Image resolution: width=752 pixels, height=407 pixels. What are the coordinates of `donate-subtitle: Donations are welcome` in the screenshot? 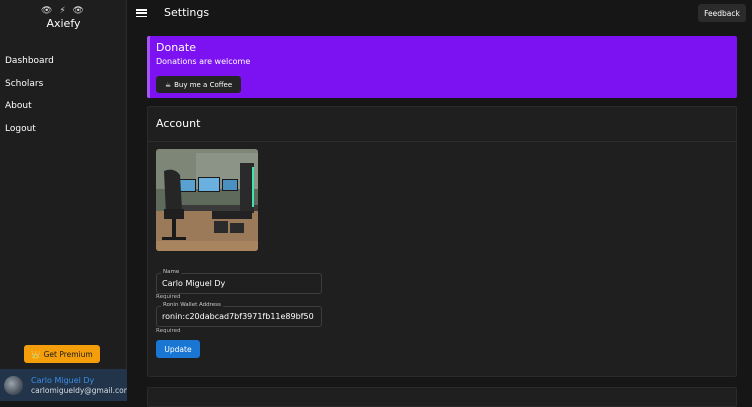 It's located at (203, 61).